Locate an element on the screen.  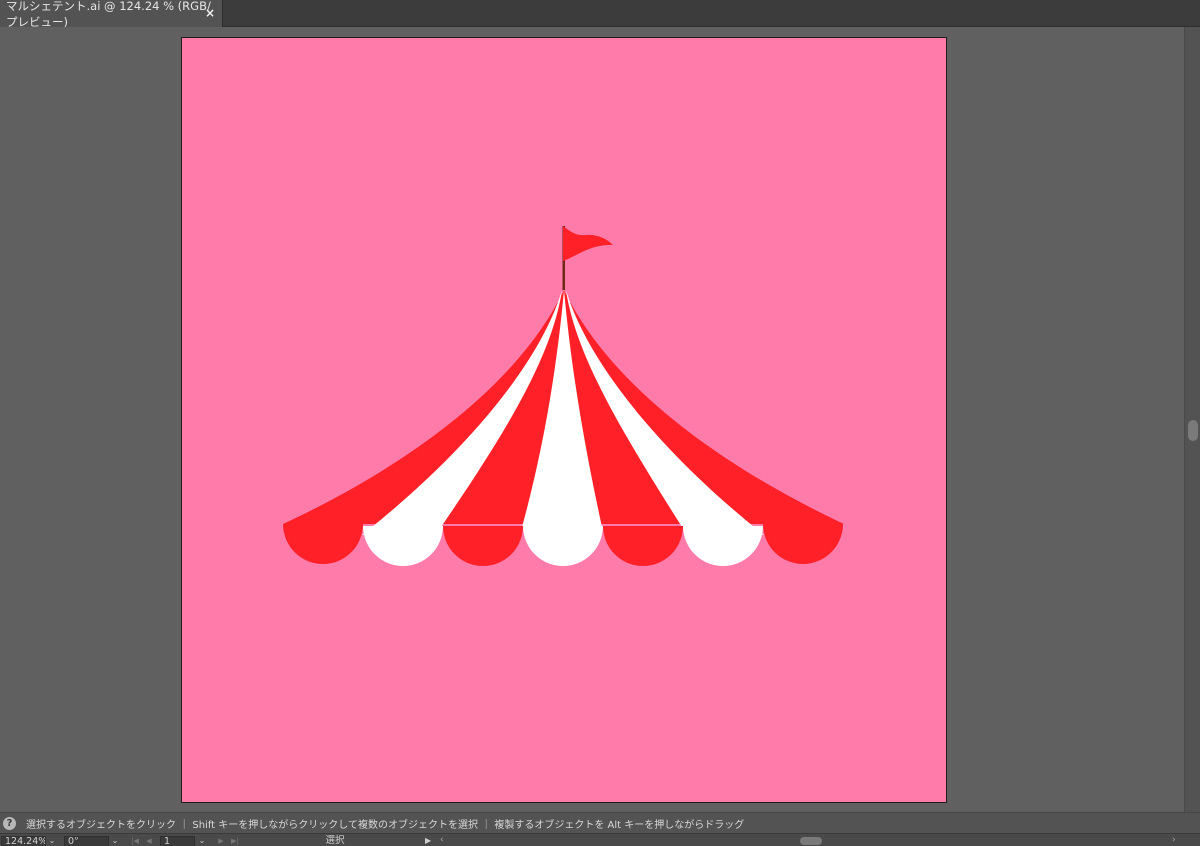
close-tab-icon: × is located at coordinates (210, 13).